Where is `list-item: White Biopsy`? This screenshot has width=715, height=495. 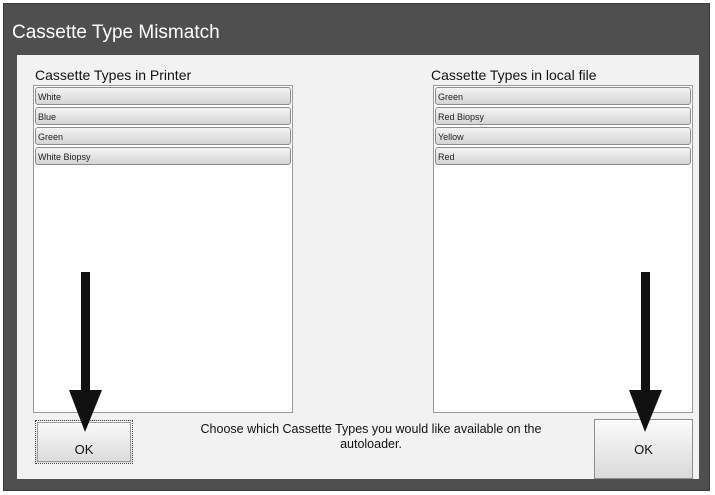 list-item: White Biopsy is located at coordinates (163, 156).